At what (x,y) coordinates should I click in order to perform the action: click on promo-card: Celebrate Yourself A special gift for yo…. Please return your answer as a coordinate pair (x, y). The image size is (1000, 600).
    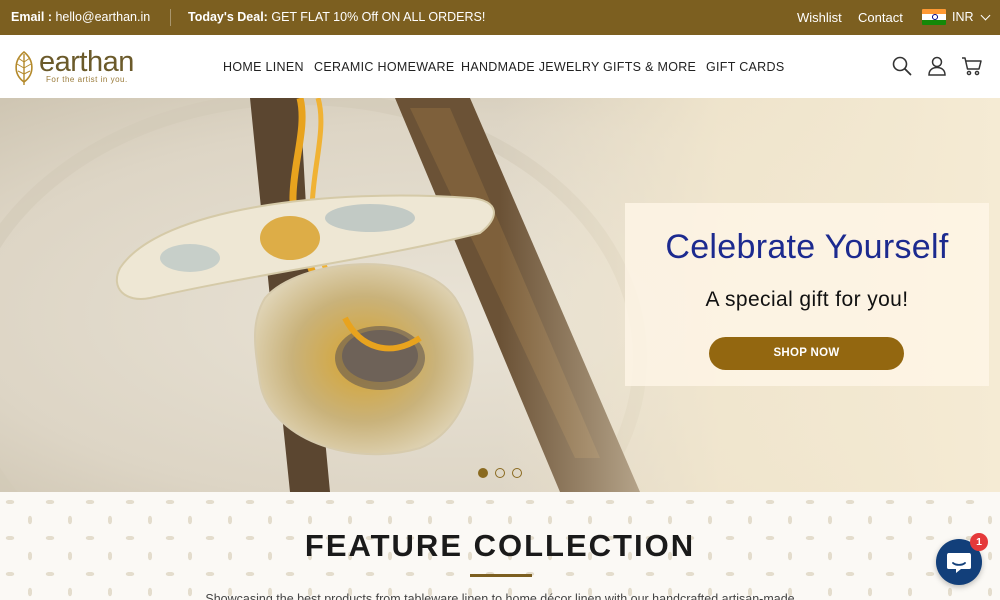
    Looking at the image, I should click on (807, 294).